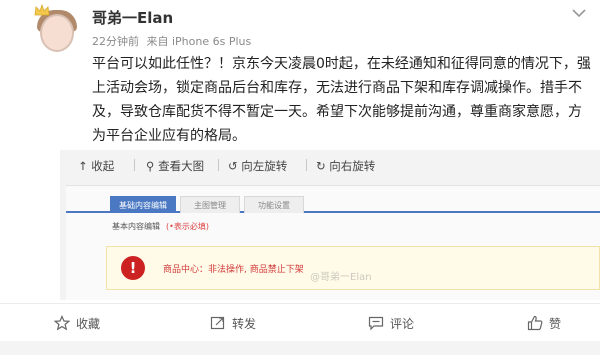 This screenshot has width=600, height=355. I want to click on embedded-tab-basic: 基础内容编辑, so click(143, 204).